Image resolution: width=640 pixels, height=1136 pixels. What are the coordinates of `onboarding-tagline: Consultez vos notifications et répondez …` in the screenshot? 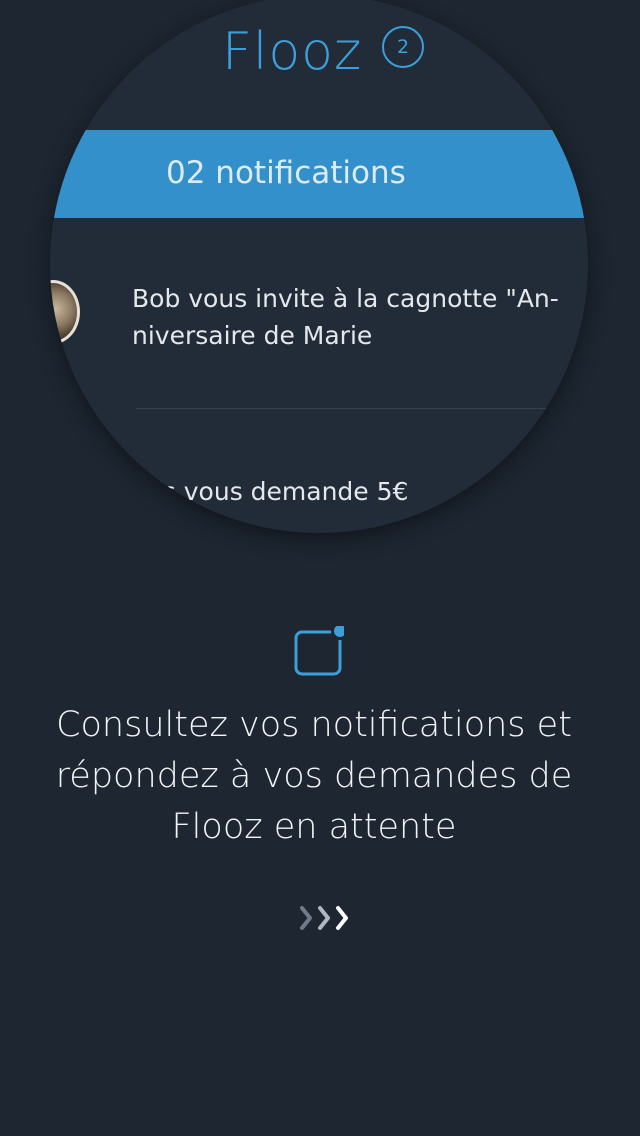 It's located at (314, 776).